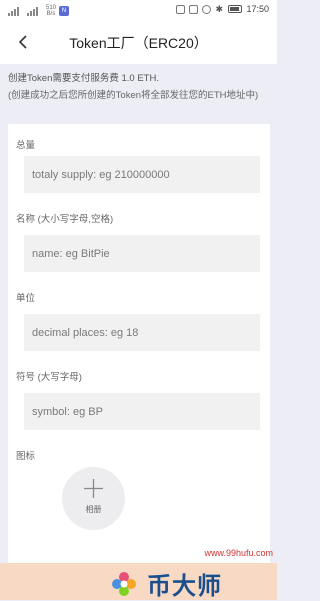 The height and width of the screenshot is (601, 320). What do you see at coordinates (238, 553) in the screenshot?
I see `watermark-url: www.99hufu.com` at bounding box center [238, 553].